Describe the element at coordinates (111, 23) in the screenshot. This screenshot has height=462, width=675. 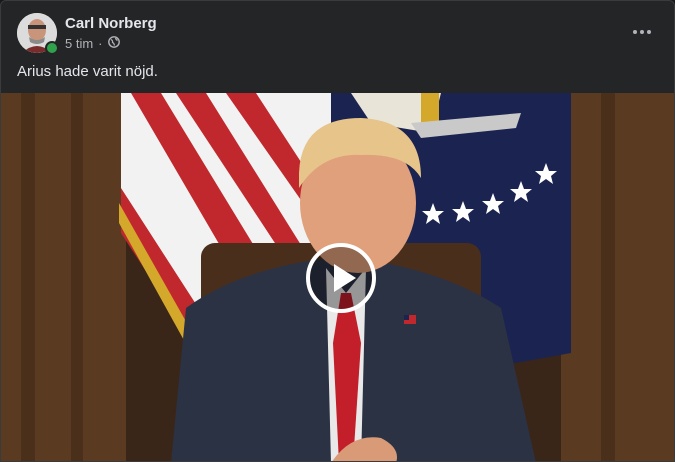
I see `author-name: Carl Norberg` at that location.